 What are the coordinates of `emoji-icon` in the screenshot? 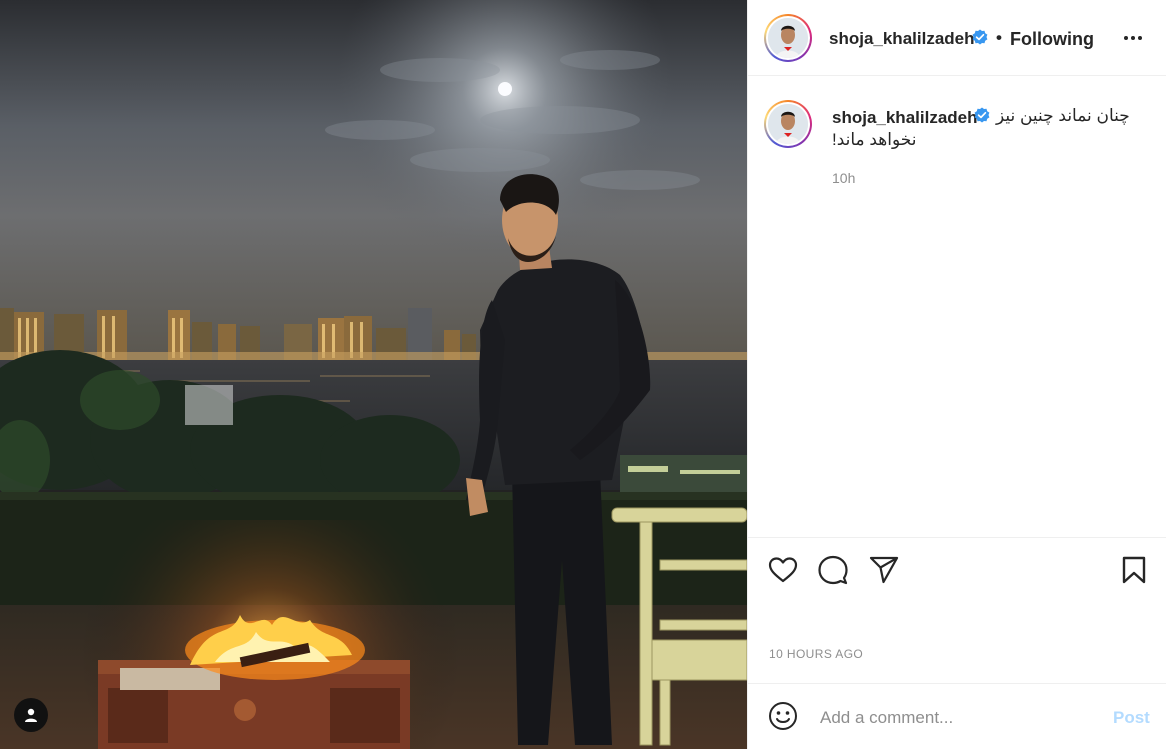 It's located at (783, 716).